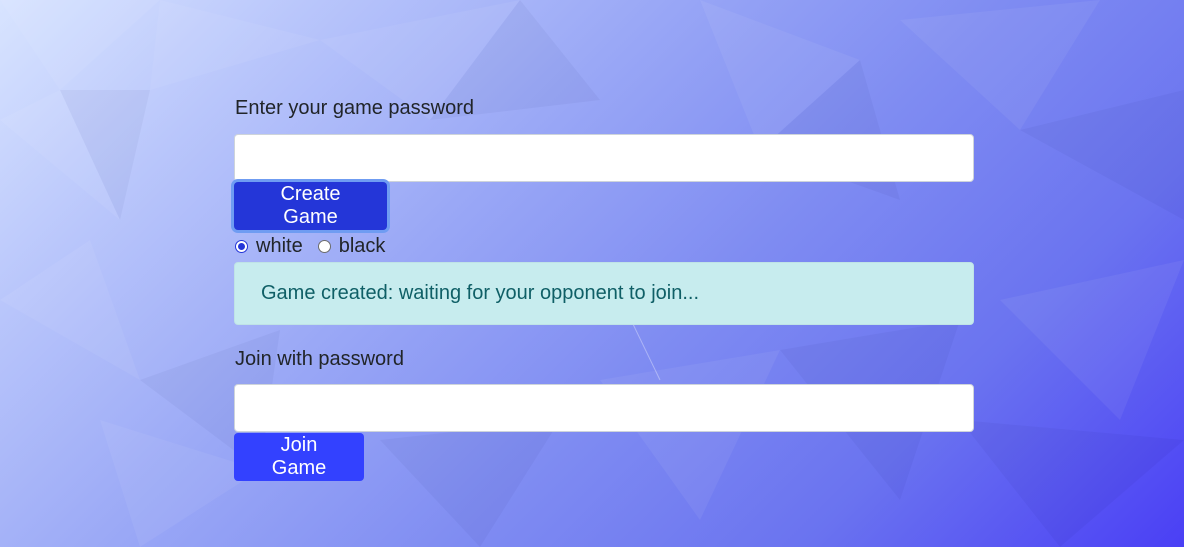  I want to click on black-radio, so click(324, 246).